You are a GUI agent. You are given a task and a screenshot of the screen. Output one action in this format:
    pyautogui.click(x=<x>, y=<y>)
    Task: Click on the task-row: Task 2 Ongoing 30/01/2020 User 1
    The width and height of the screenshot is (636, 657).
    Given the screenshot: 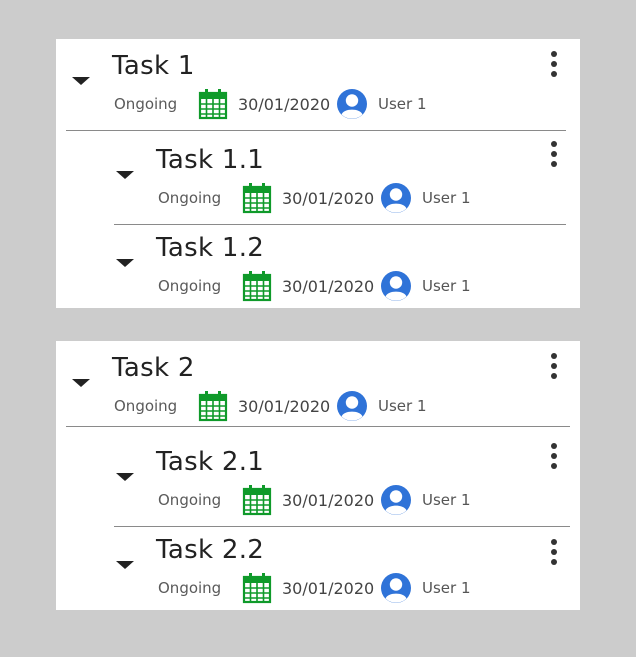 What is the action you would take?
    pyautogui.click(x=318, y=384)
    